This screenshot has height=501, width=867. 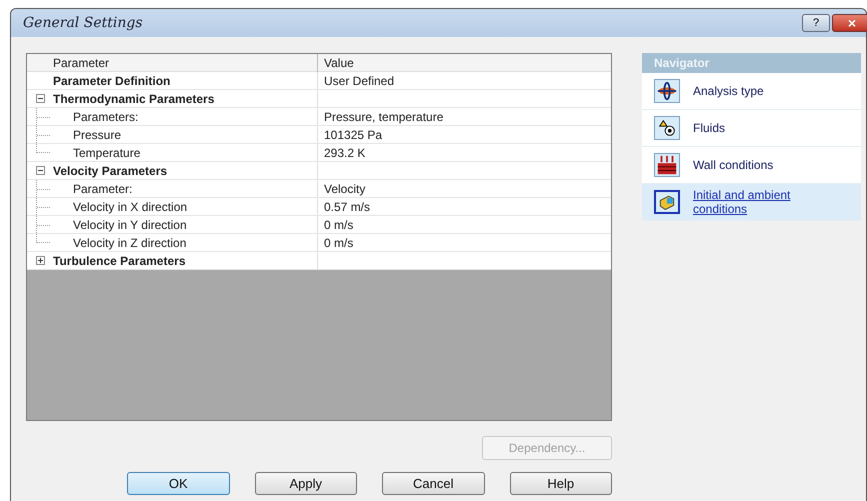 I want to click on droplet-icon, so click(x=667, y=128).